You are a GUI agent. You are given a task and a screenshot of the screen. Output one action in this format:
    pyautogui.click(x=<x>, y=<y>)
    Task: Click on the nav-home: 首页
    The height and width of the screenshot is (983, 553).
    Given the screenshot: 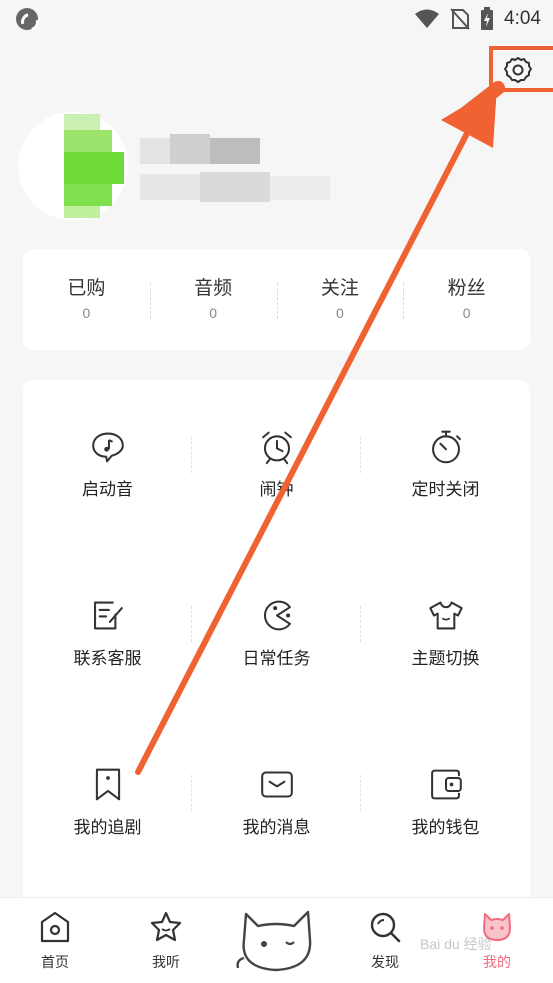 What is the action you would take?
    pyautogui.click(x=55, y=941)
    